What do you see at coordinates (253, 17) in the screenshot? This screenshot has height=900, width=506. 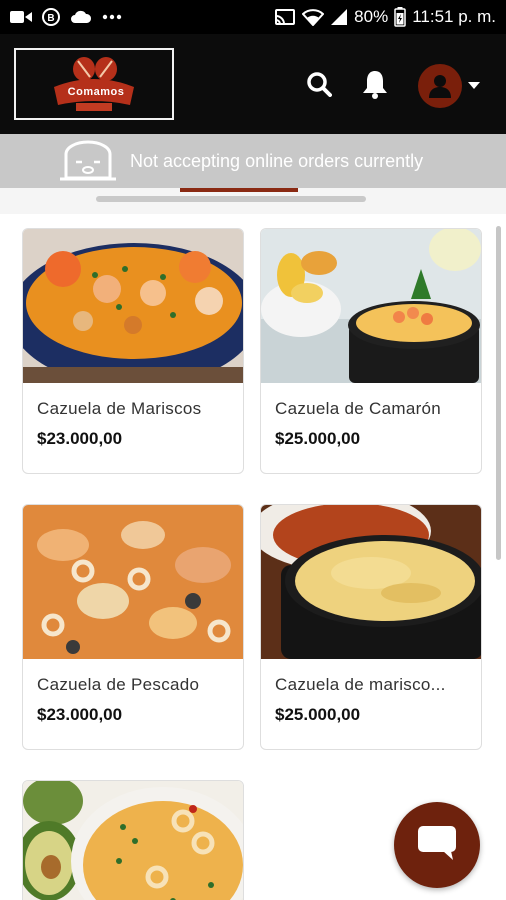 I see `status-bar: B 80% 11:51 p. m.` at bounding box center [253, 17].